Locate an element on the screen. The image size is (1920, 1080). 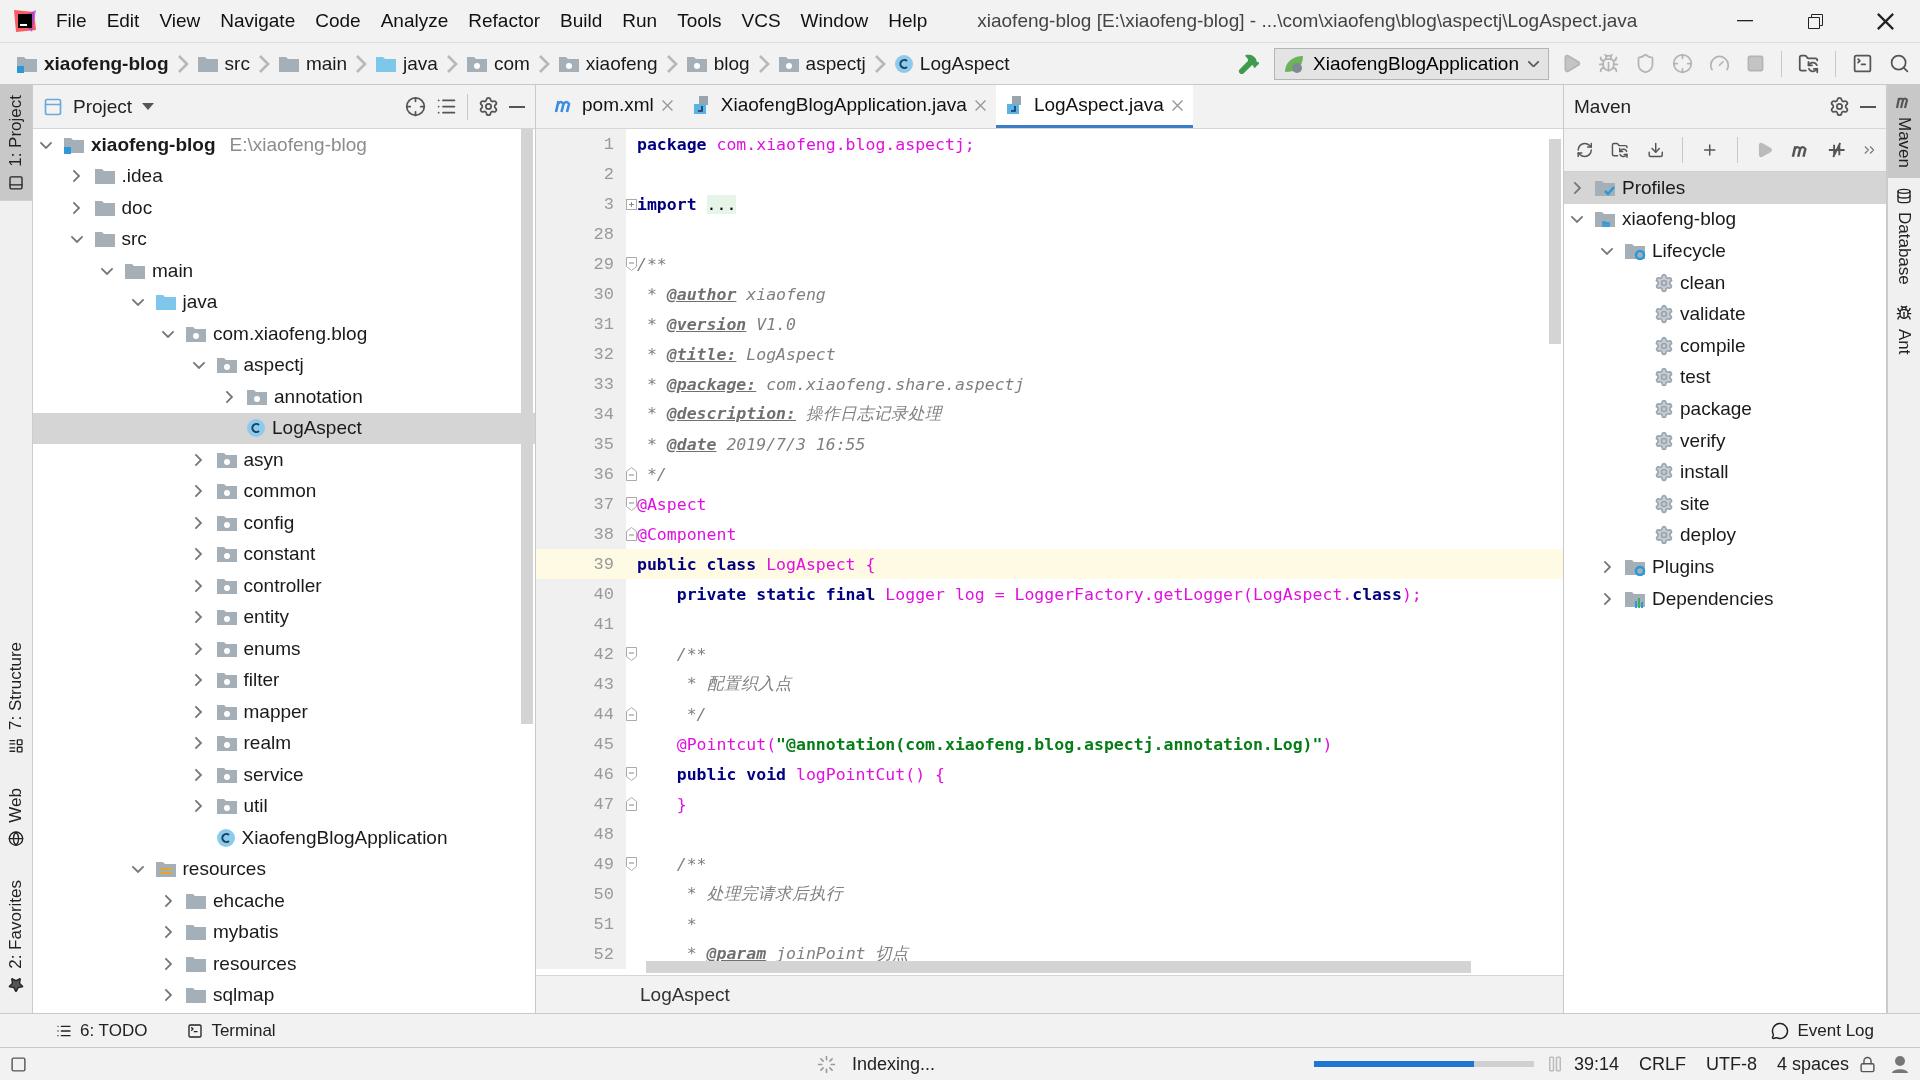
tree-item: Plugins is located at coordinates (1725, 567).